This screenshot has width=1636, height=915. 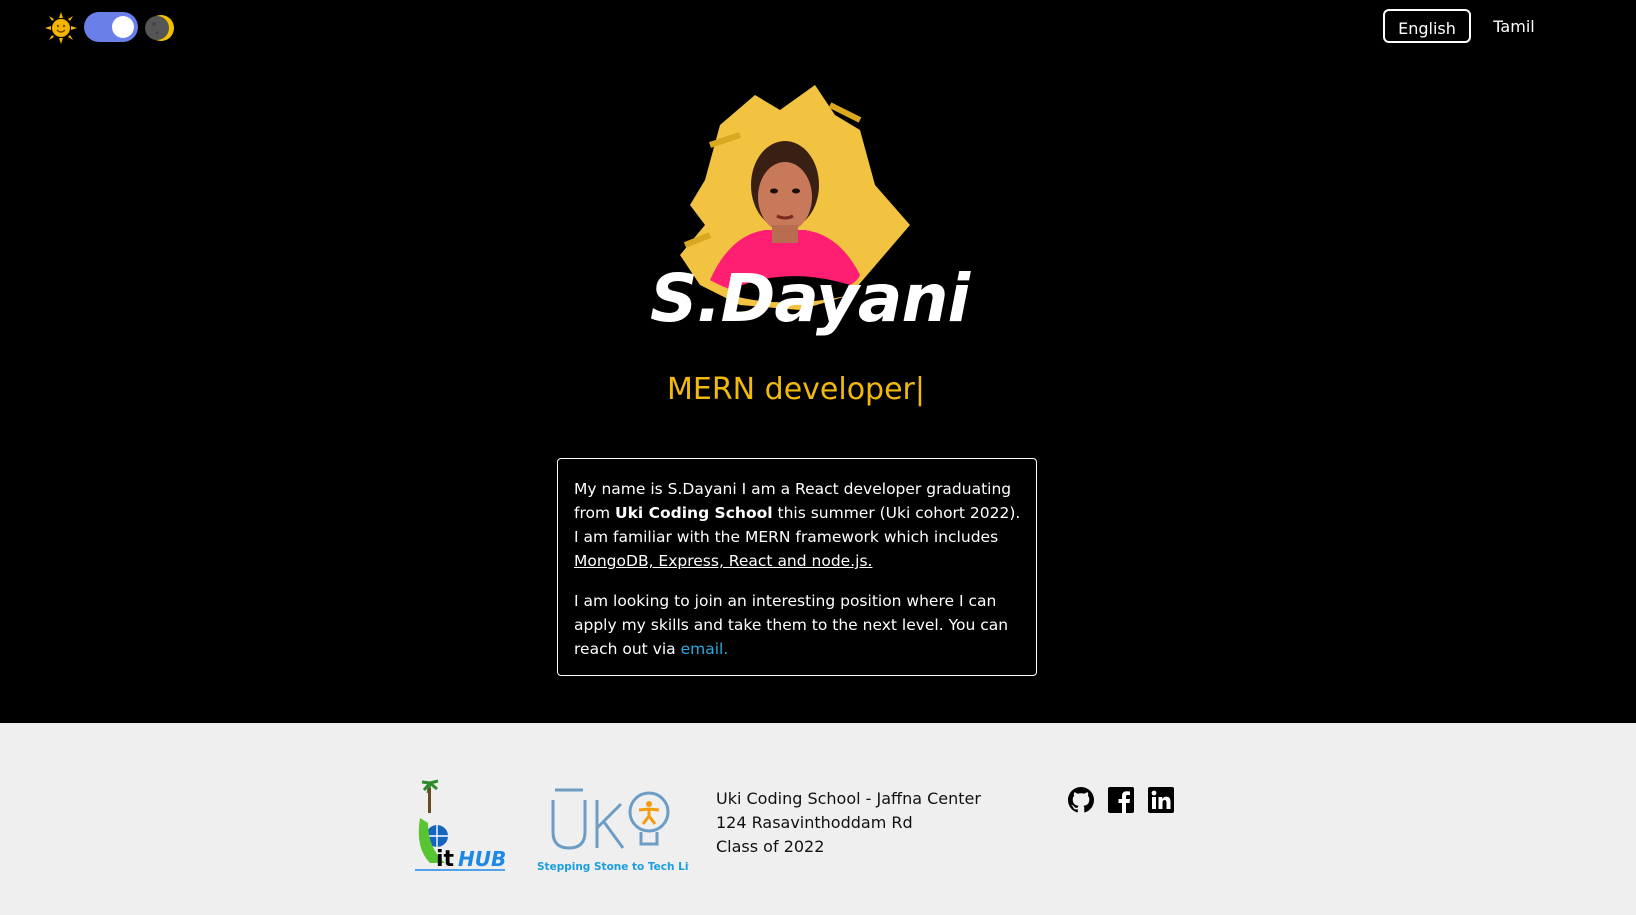 I want to click on toggle-knob, so click(x=123, y=27).